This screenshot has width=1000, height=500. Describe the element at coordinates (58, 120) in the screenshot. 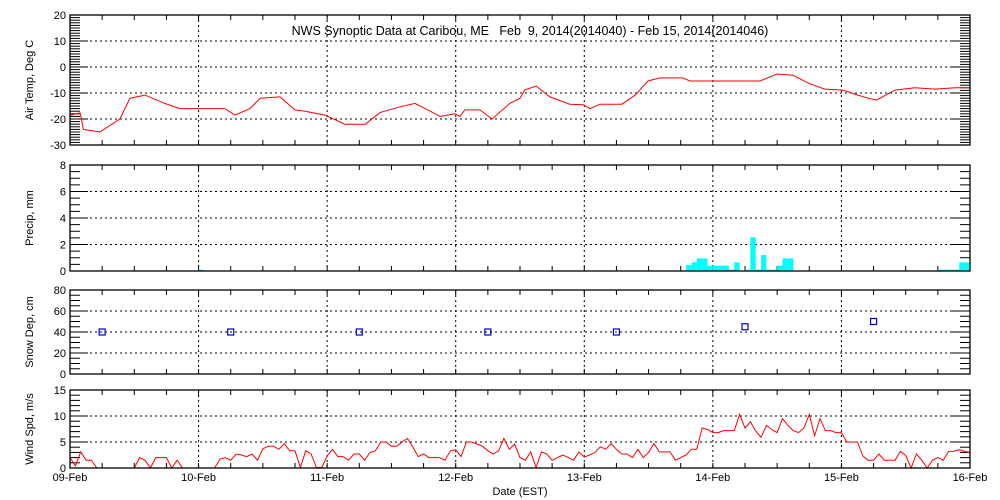

I see `temp-ytick-label: -20` at that location.